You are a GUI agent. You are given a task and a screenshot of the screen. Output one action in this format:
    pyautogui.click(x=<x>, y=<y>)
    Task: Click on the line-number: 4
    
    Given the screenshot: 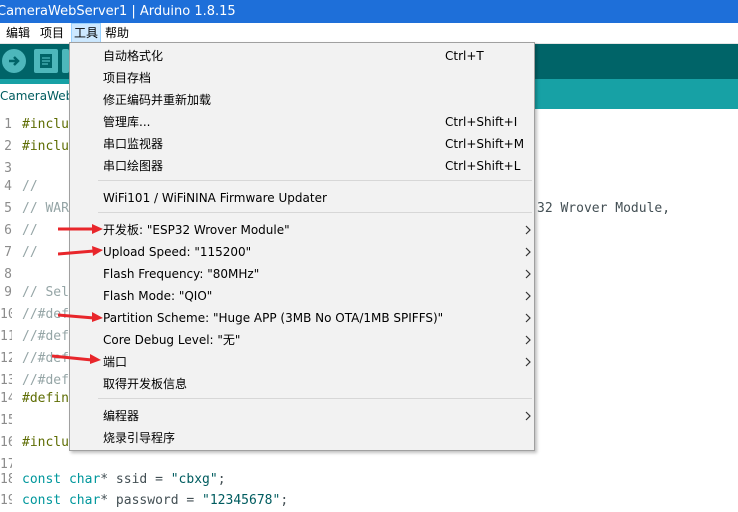 What is the action you would take?
    pyautogui.click(x=8, y=186)
    